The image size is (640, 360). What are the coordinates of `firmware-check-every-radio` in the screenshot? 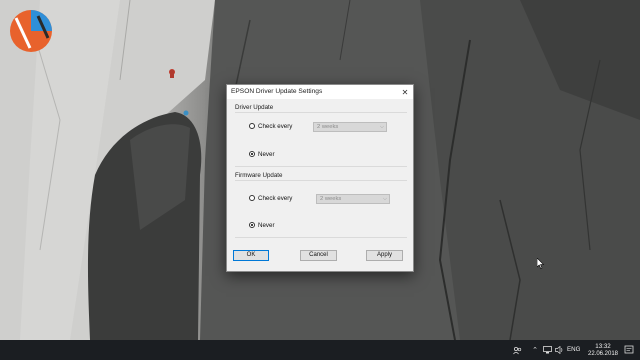 It's located at (252, 198).